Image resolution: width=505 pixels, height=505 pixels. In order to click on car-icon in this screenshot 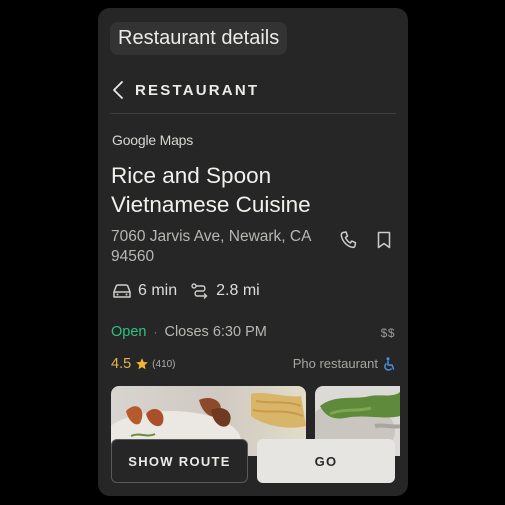, I will do `click(122, 291)`.